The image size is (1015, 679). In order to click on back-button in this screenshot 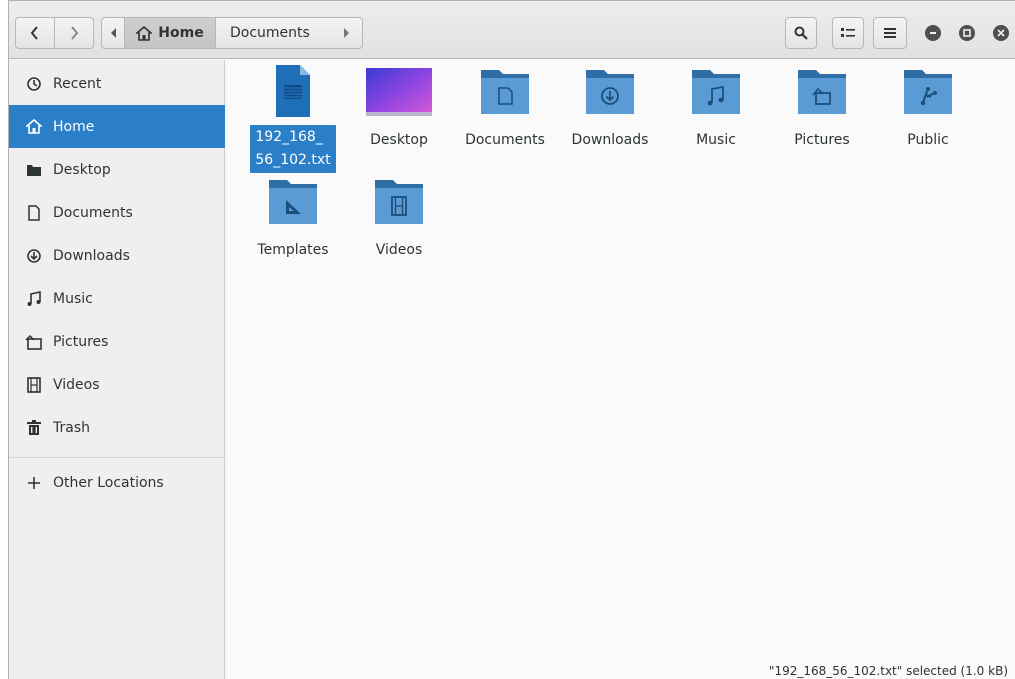, I will do `click(35, 33)`.